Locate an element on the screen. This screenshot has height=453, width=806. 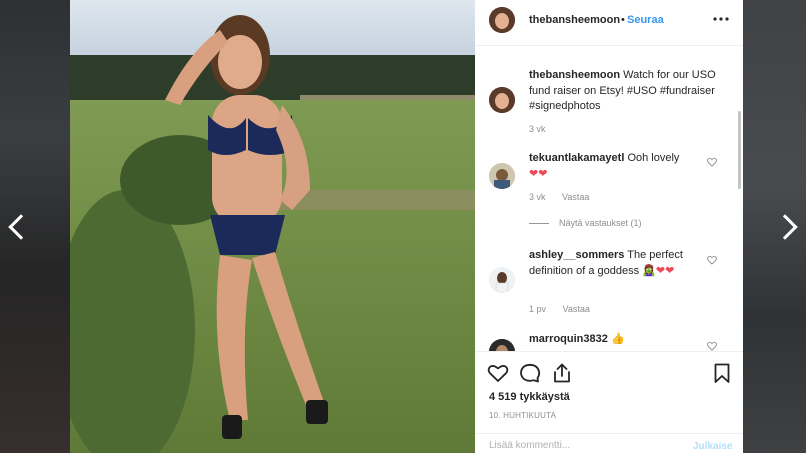
add-comment-bar: Julkaise is located at coordinates (609, 443).